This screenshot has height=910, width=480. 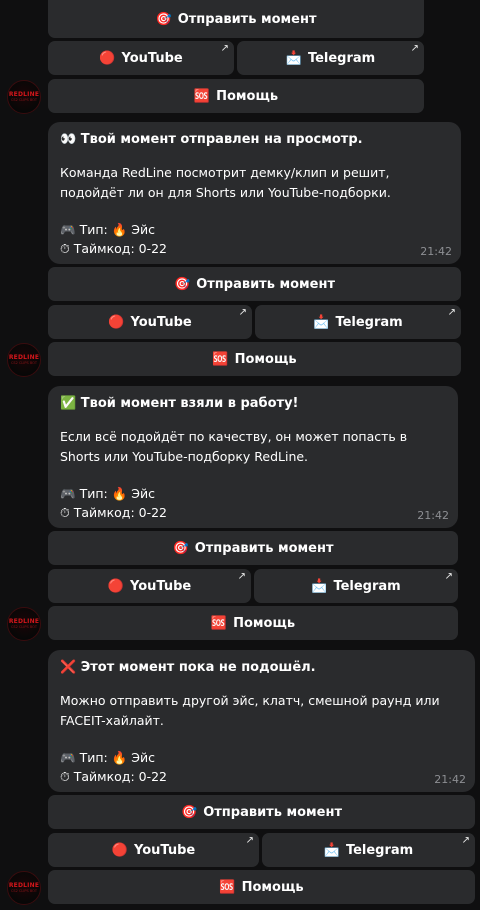 I want to click on cross-mark-icon: ❌, so click(x=68, y=667).